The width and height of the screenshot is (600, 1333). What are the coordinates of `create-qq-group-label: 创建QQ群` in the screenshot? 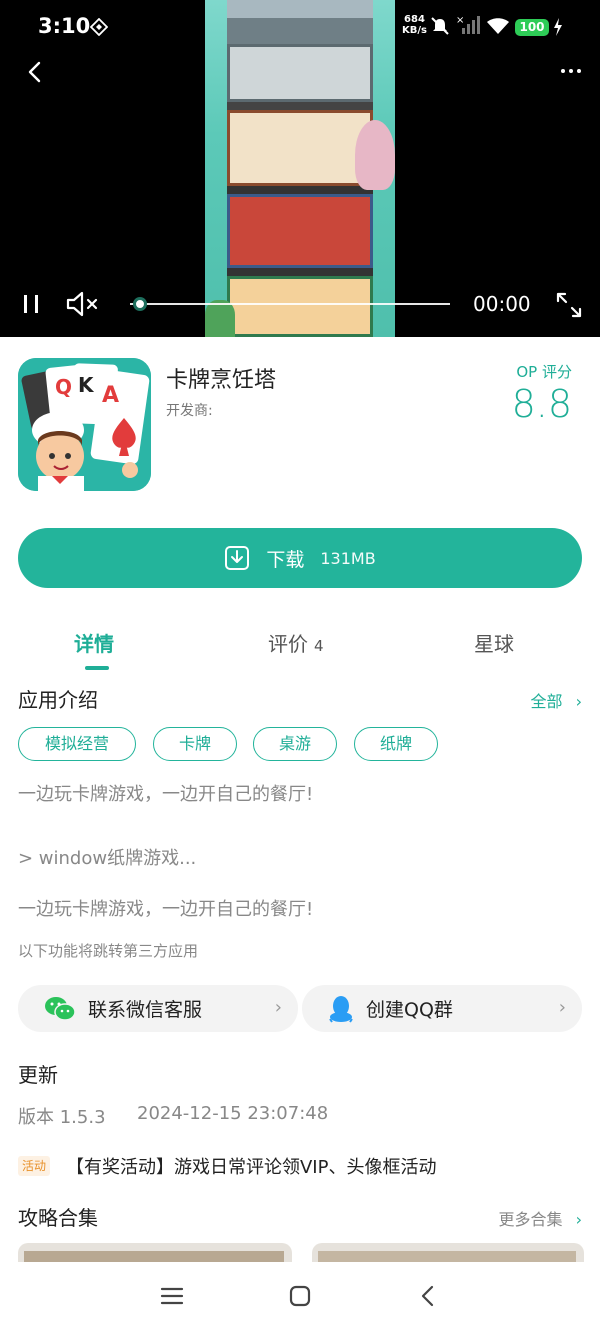 It's located at (409, 1010).